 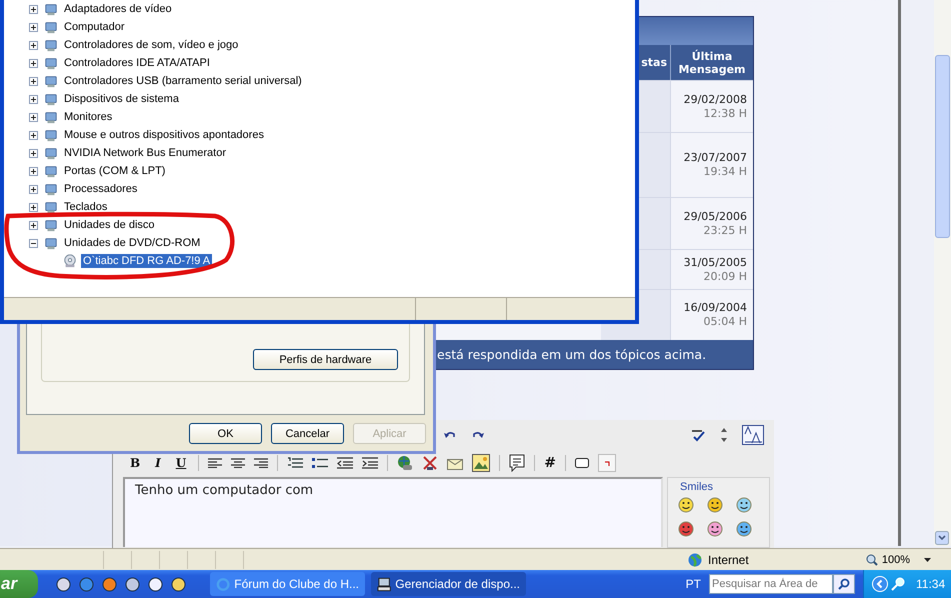 What do you see at coordinates (725, 277) in the screenshot?
I see `time-text: 20:09 H` at bounding box center [725, 277].